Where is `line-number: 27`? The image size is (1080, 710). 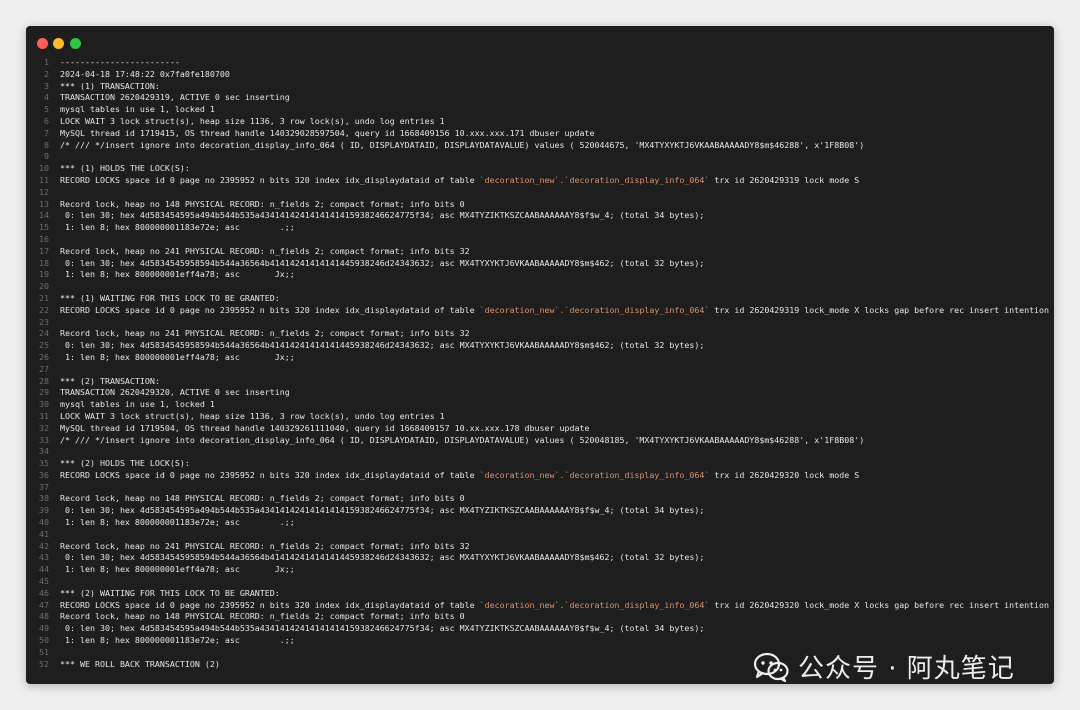 line-number: 27 is located at coordinates (44, 368).